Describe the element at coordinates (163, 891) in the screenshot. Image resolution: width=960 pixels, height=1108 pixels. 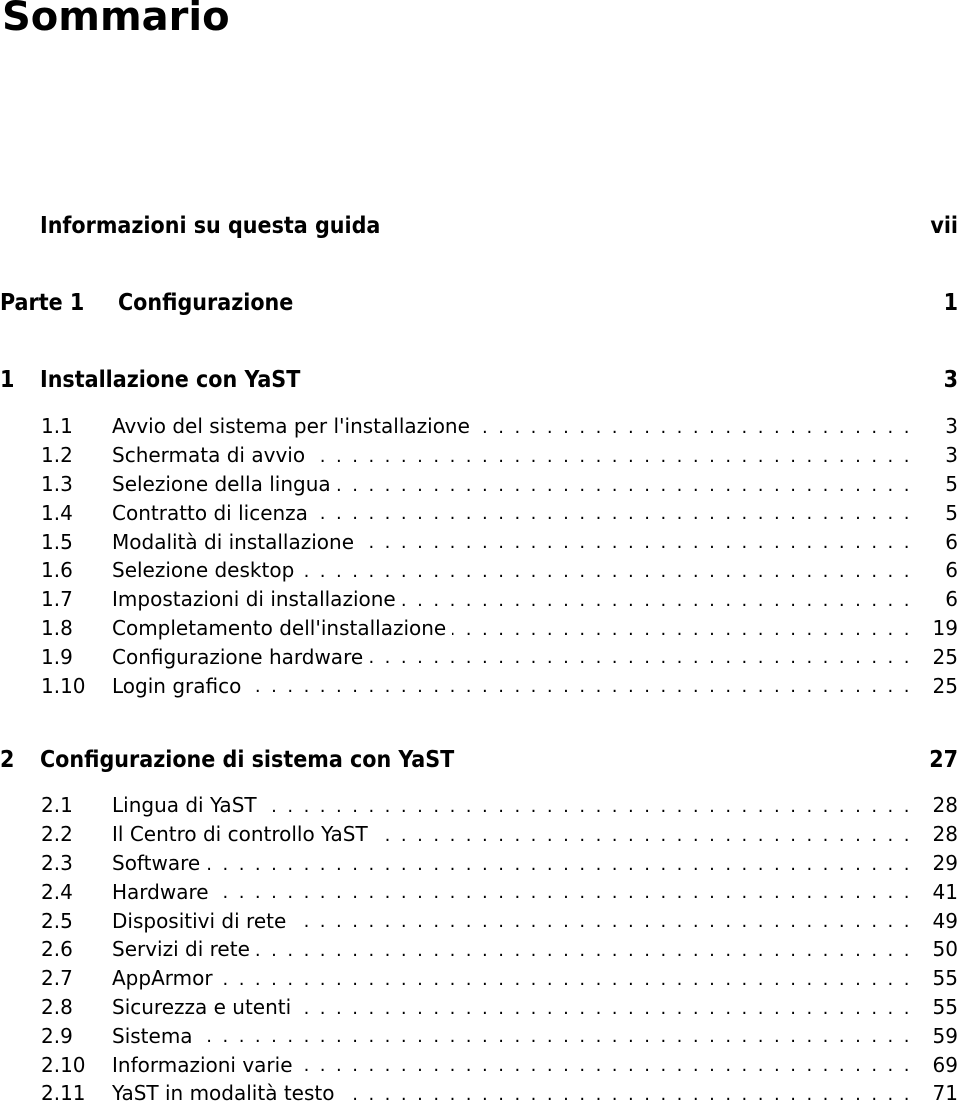
I see `toc-section-label: Hardware` at that location.